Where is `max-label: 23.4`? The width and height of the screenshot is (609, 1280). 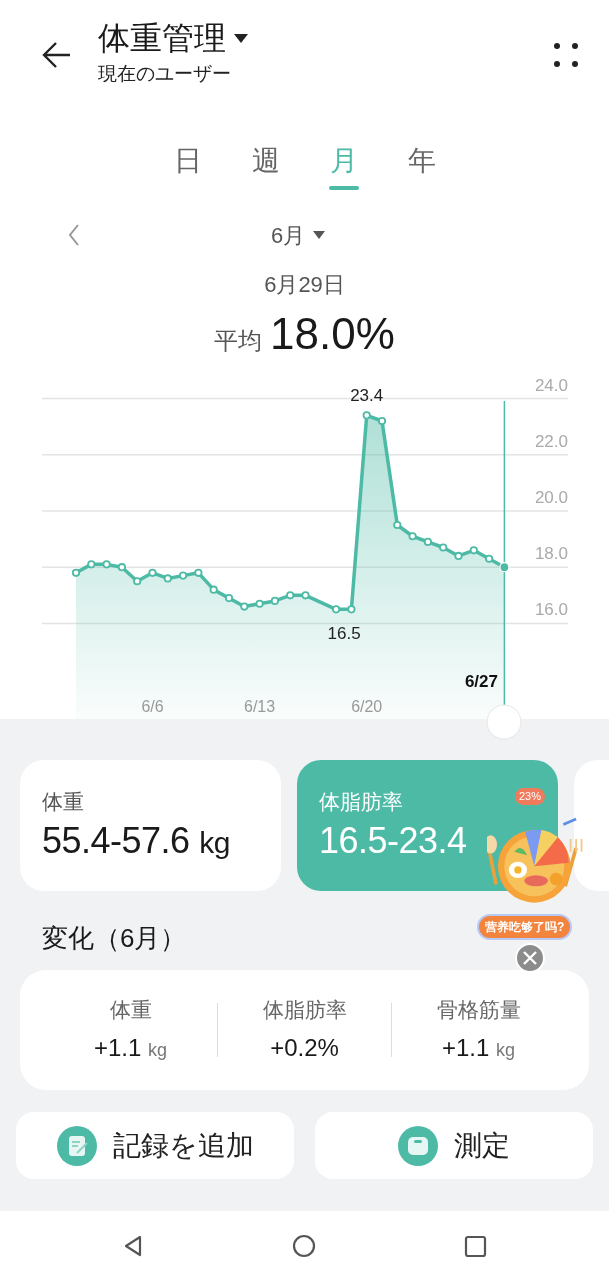 max-label: 23.4 is located at coordinates (367, 396).